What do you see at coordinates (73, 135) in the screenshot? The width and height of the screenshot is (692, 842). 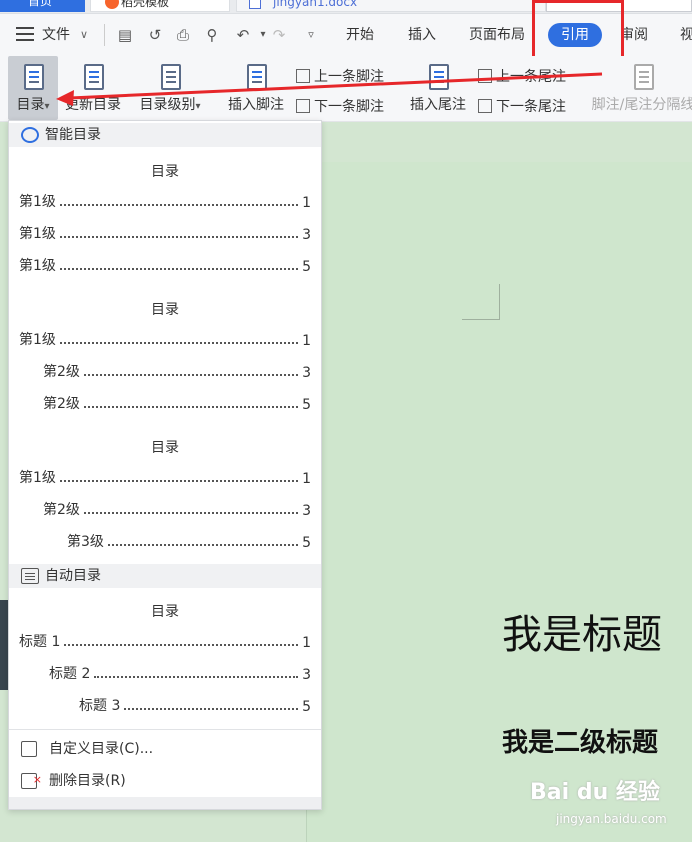 I see `smart-toc-section-label: 智能目录` at bounding box center [73, 135].